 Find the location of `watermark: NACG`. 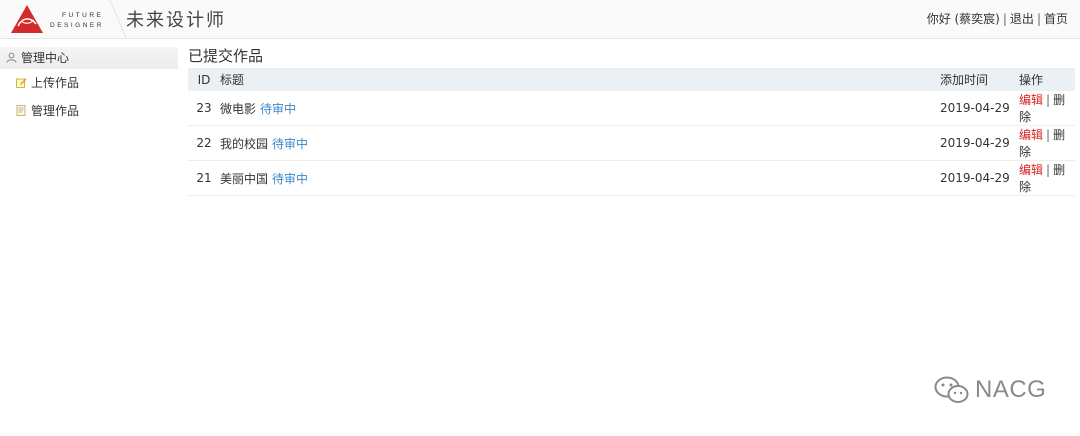

watermark: NACG is located at coordinates (989, 391).